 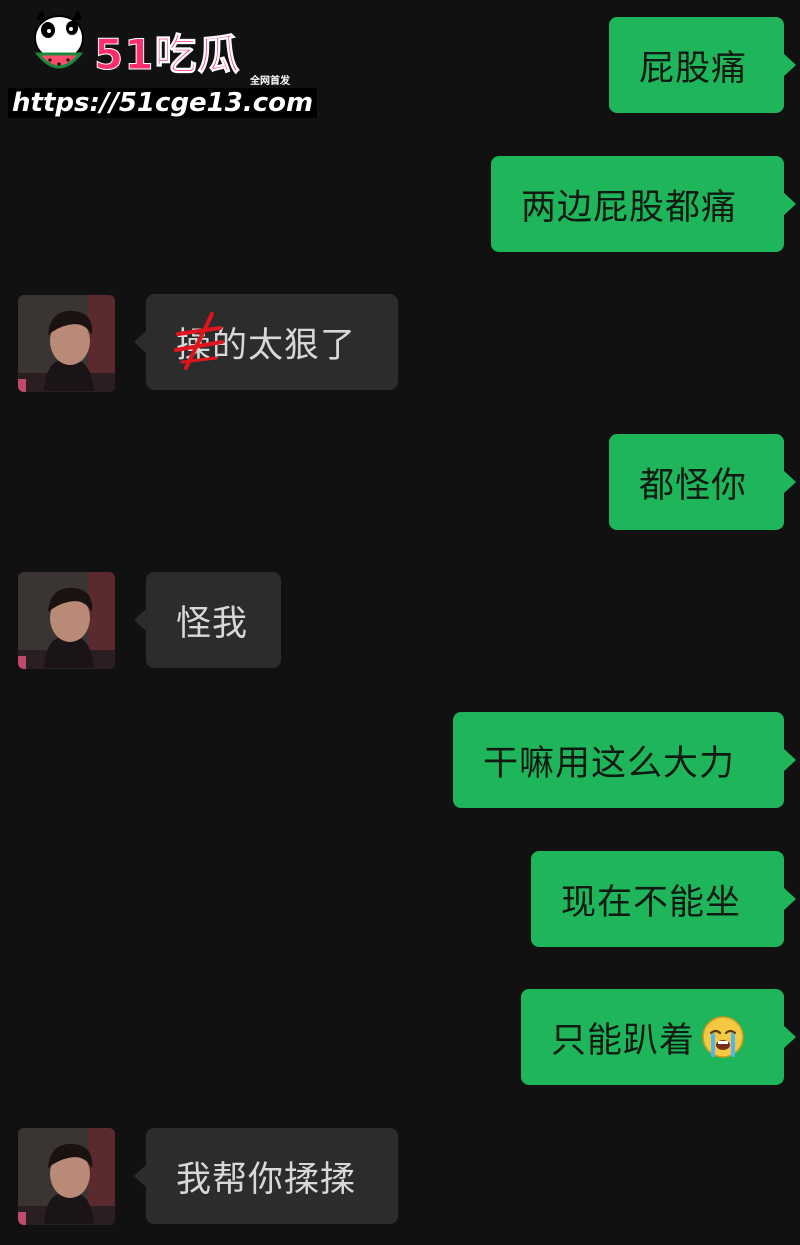 I want to click on outgoing-message-bubble: 两边屁股都痛, so click(x=643, y=204).